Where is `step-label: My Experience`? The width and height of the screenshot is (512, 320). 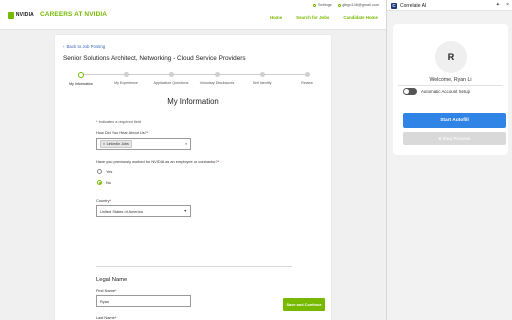
step-label: My Experience is located at coordinates (126, 83).